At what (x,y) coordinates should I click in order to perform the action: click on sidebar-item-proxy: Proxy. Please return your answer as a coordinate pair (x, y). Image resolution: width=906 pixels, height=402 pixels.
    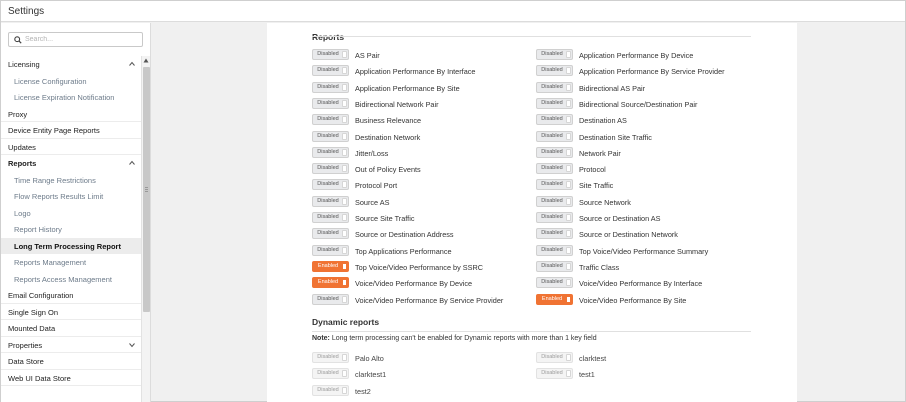
    Looking at the image, I should click on (71, 114).